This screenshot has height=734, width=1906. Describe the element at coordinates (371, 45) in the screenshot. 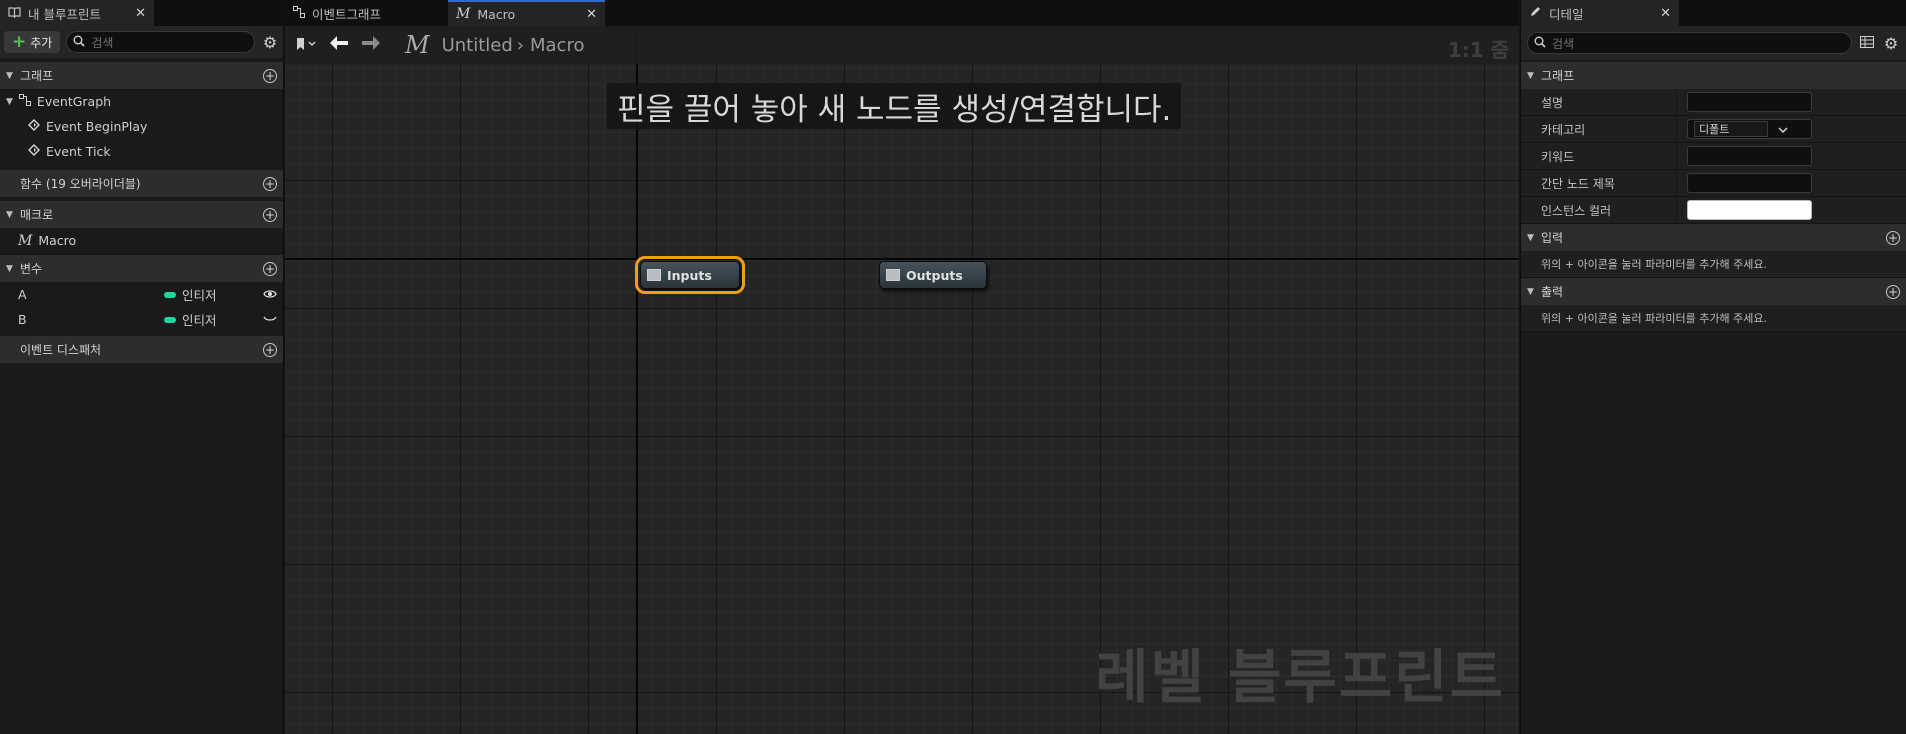

I see `forward-arrow-icon` at that location.